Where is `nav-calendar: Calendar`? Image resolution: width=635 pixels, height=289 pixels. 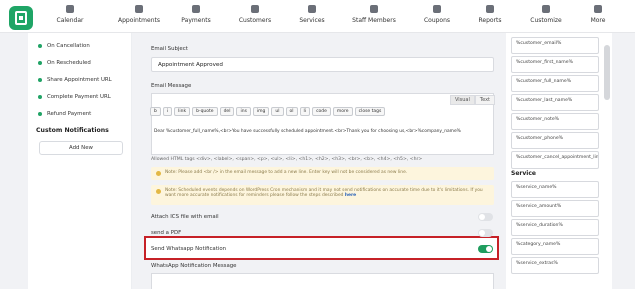 nav-calendar: Calendar is located at coordinates (70, 14).